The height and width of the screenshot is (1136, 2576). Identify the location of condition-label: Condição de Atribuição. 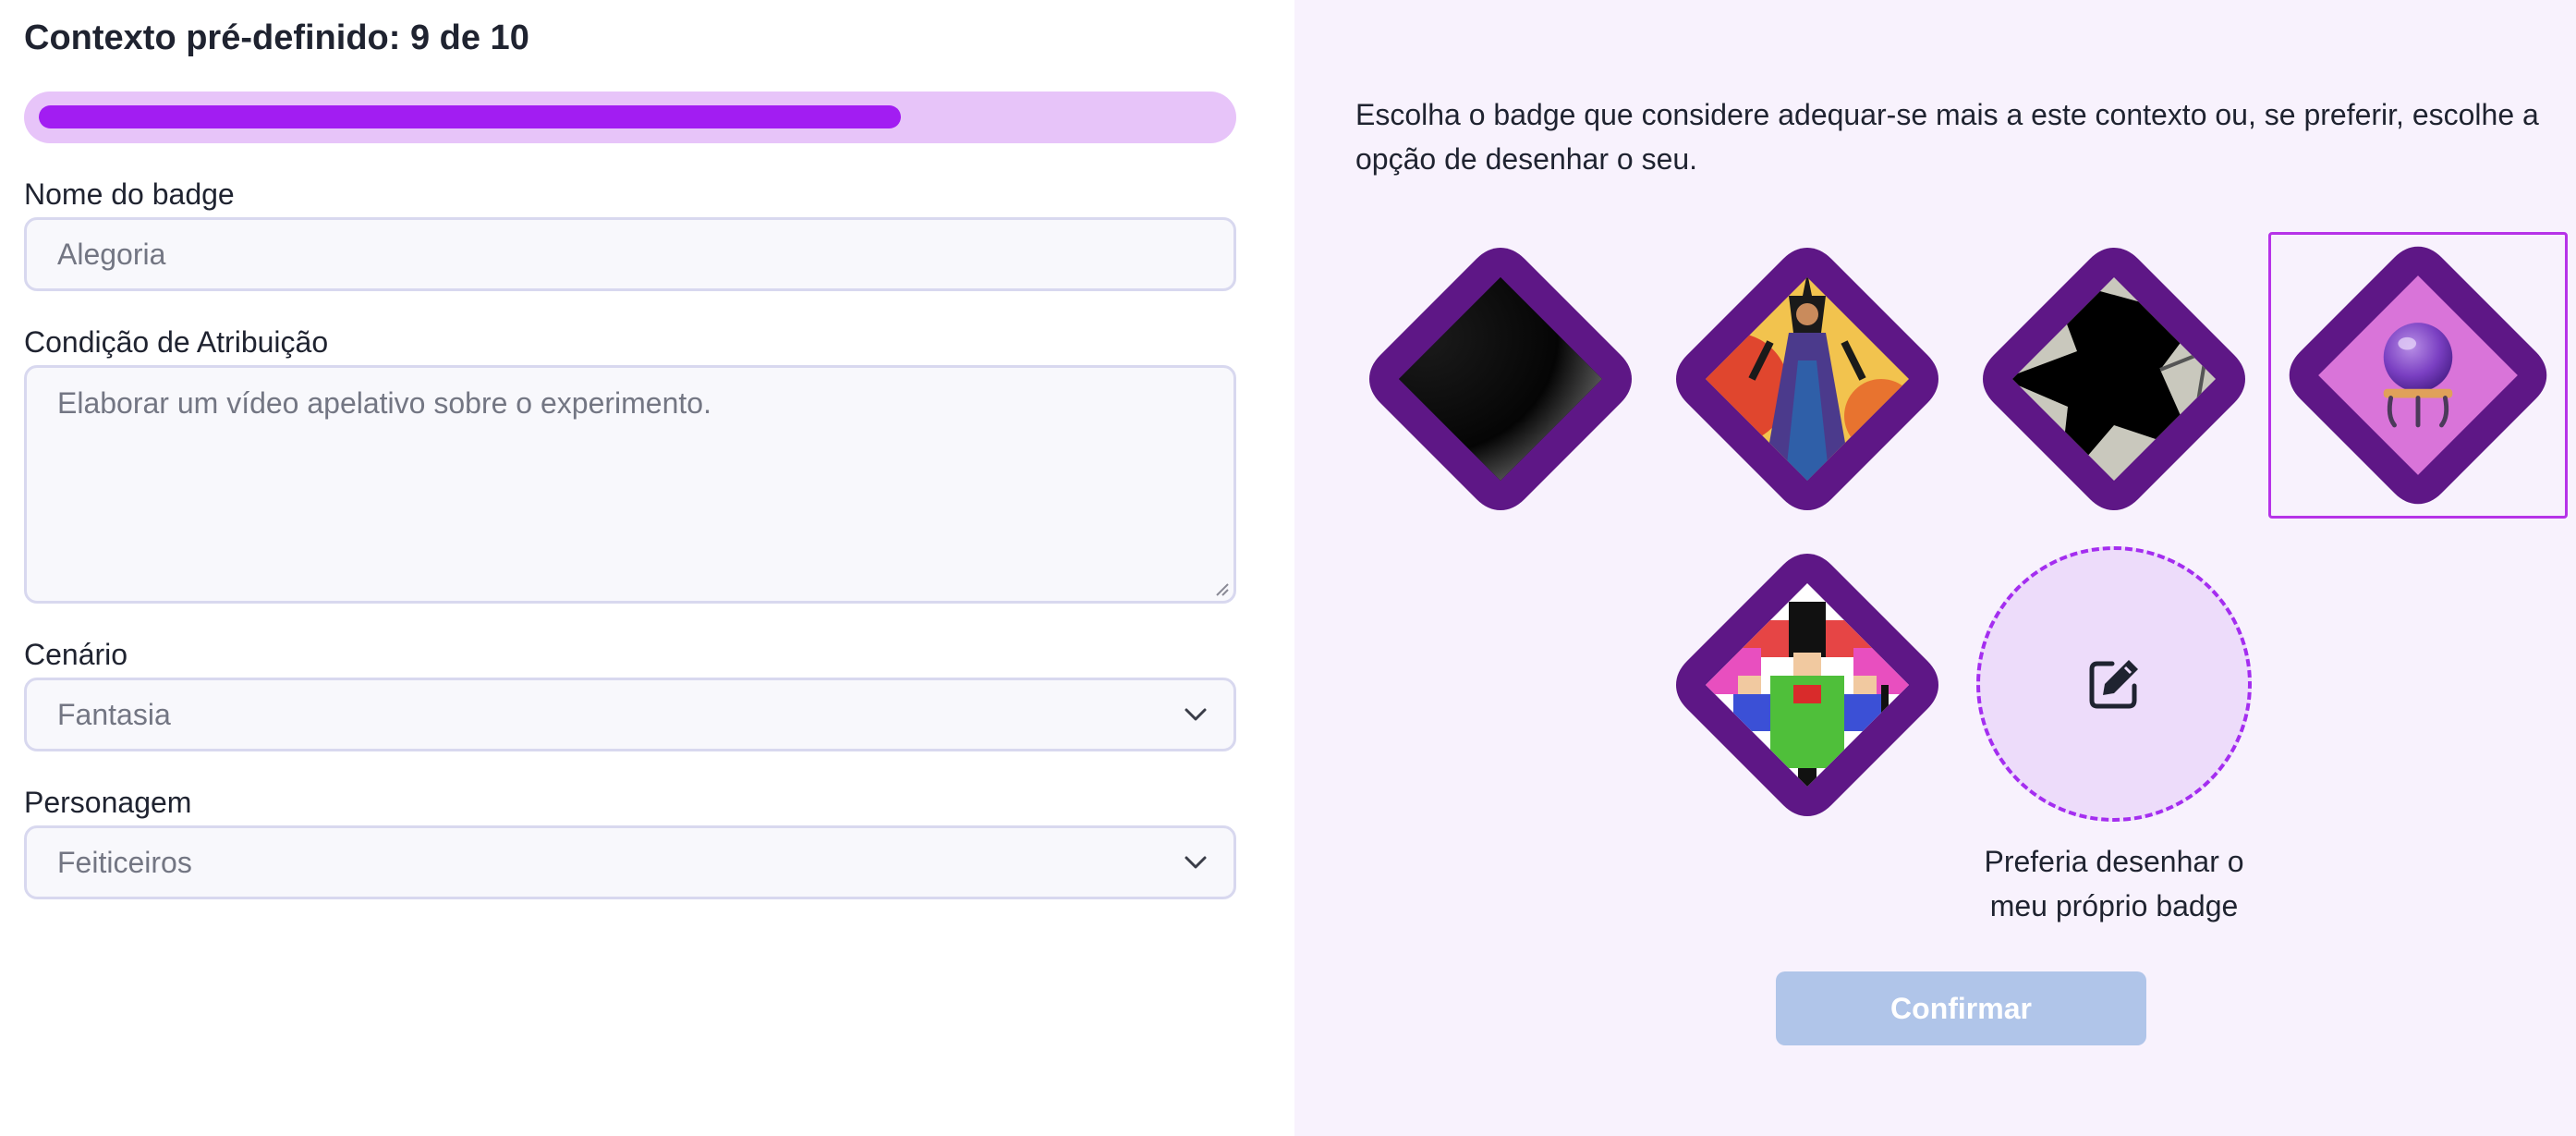
(176, 342).